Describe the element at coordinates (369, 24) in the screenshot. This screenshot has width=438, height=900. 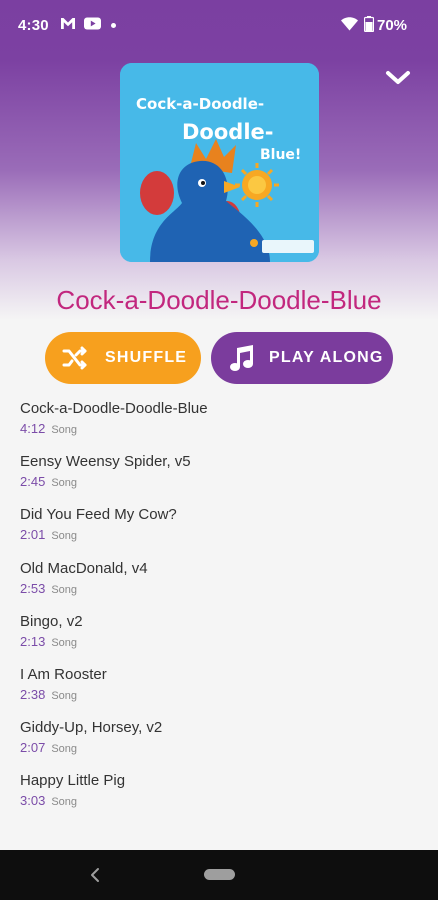
I see `battery-icon` at that location.